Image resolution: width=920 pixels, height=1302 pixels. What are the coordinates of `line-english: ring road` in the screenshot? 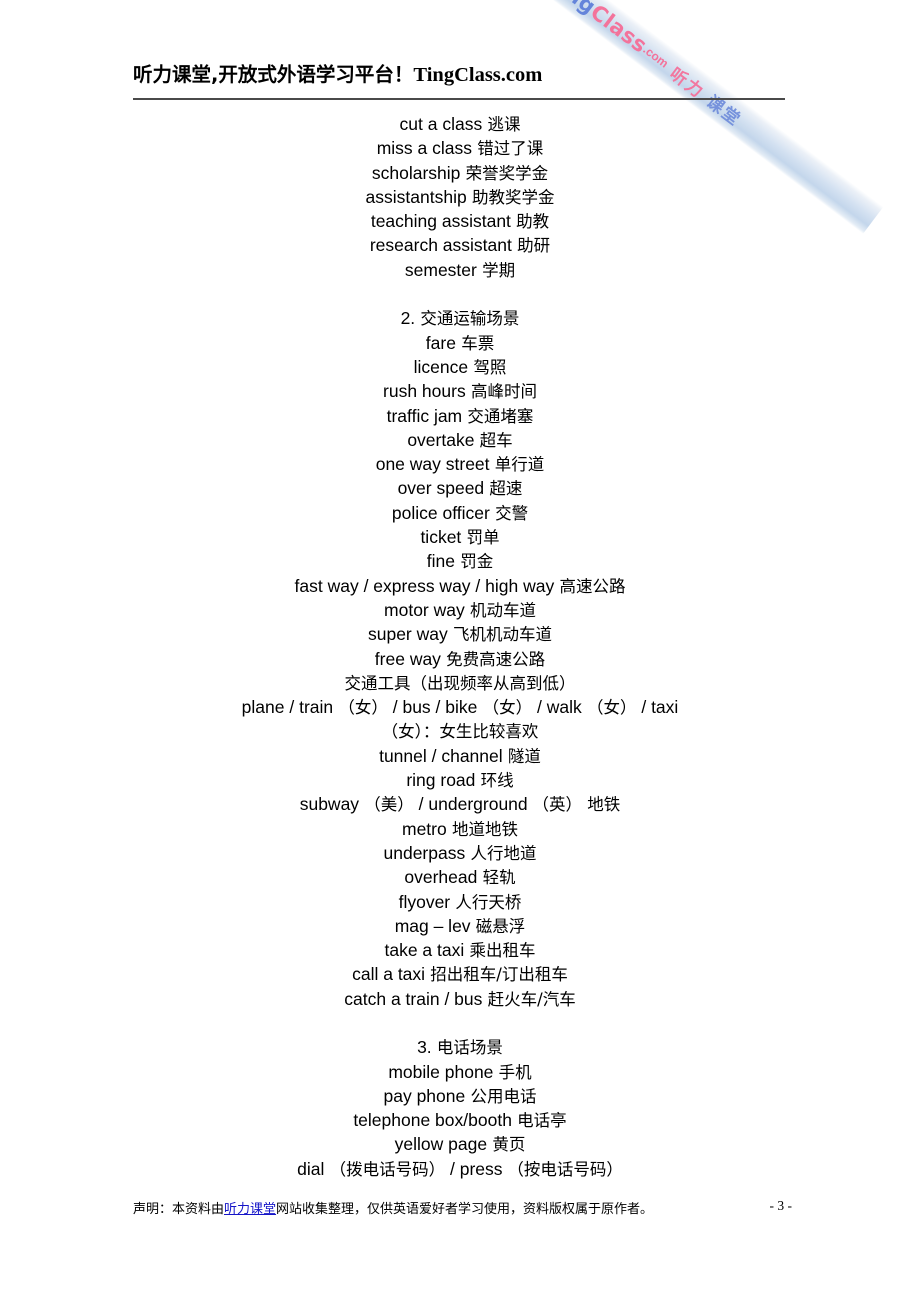 It's located at (441, 780).